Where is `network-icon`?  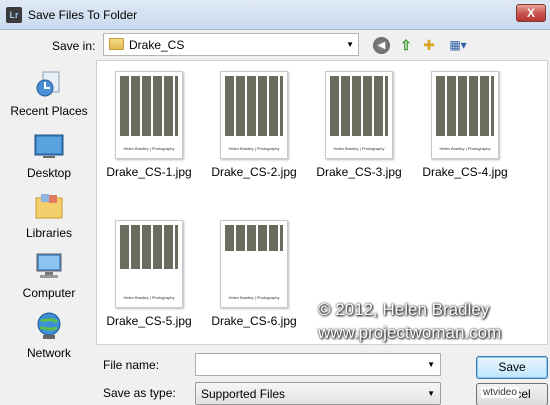 network-icon is located at coordinates (49, 326).